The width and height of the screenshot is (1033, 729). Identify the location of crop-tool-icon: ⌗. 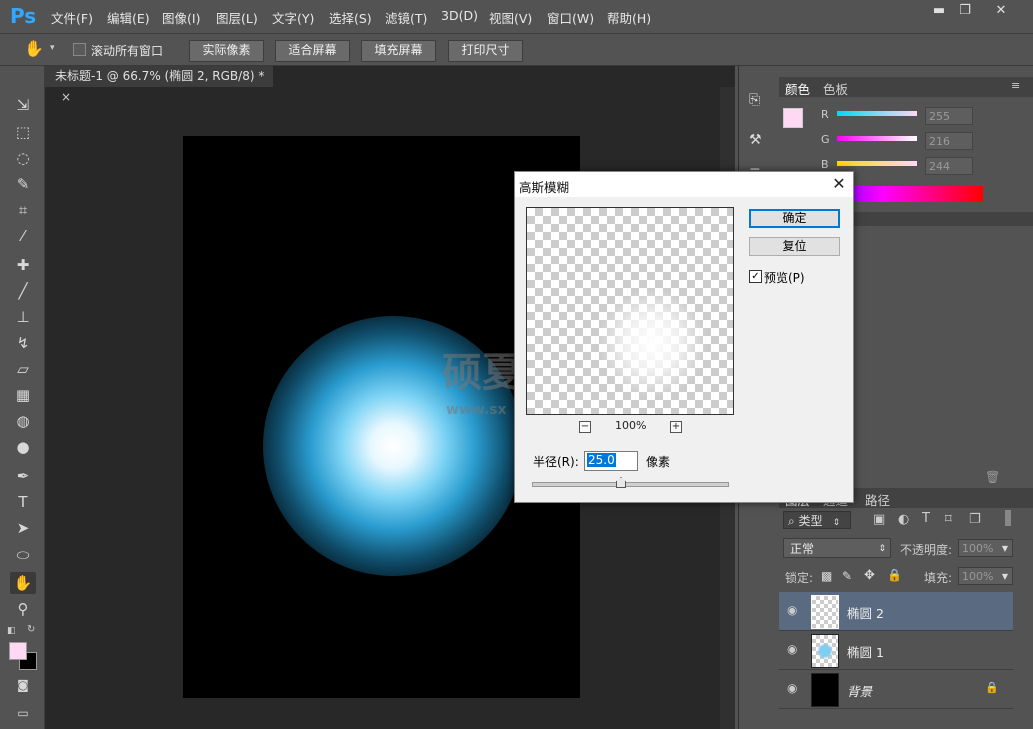
(23, 210).